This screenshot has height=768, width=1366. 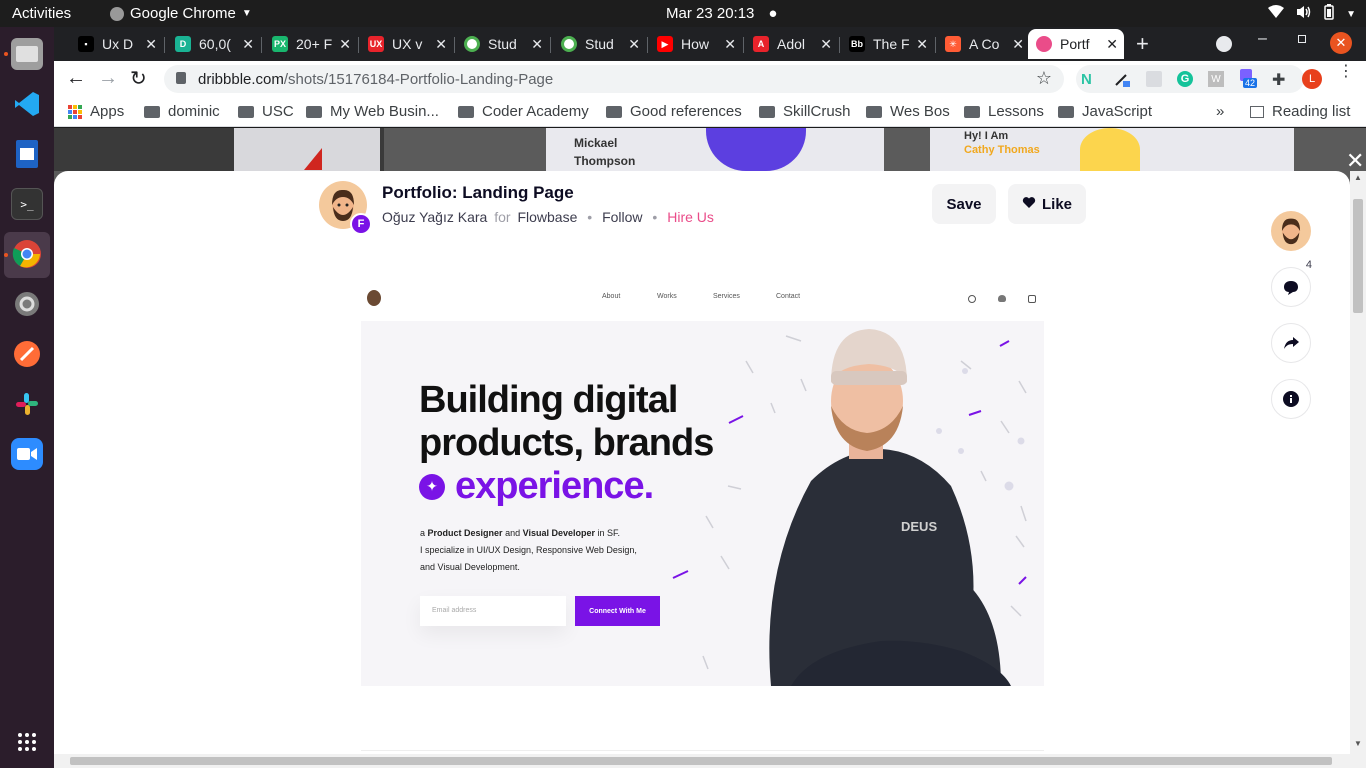 I want to click on power-menu-icon: ▼, so click(x=1351, y=14).